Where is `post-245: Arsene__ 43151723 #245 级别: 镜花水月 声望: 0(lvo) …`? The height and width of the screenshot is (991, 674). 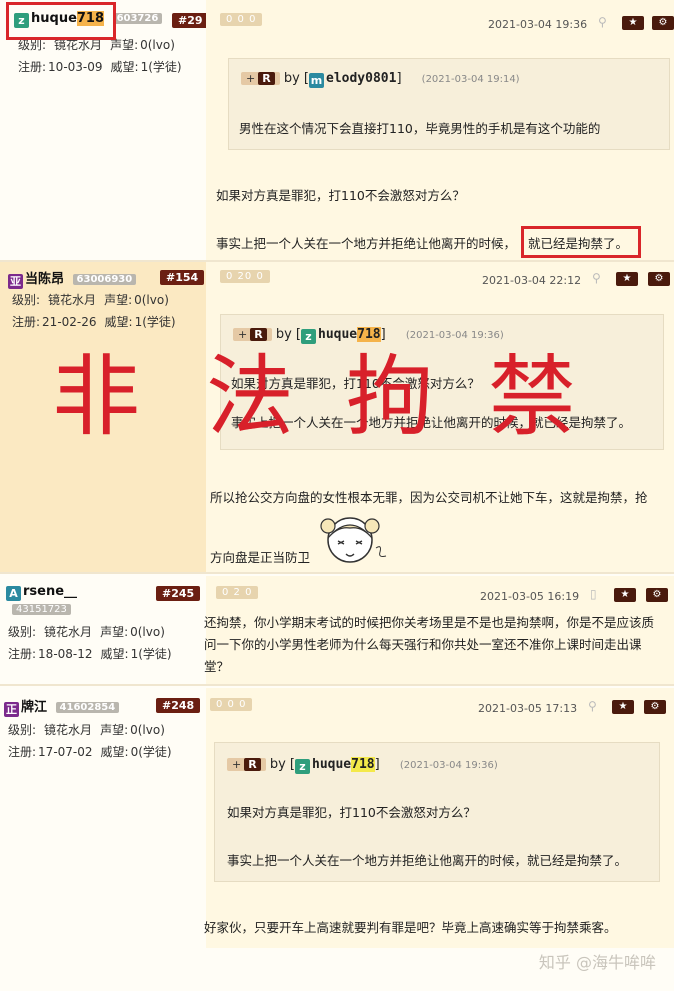 post-245: Arsene__ 43151723 #245 级别: 镜花水月 声望: 0(lvo) … is located at coordinates (337, 631).